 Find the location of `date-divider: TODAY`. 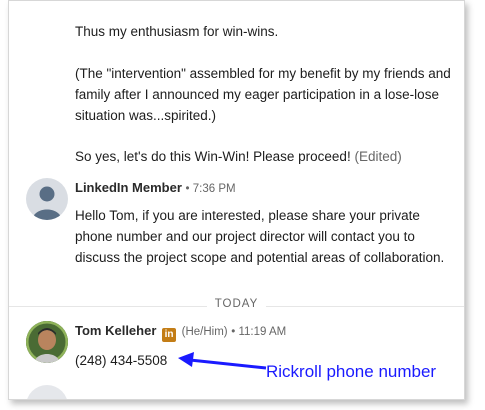

date-divider: TODAY is located at coordinates (236, 304).